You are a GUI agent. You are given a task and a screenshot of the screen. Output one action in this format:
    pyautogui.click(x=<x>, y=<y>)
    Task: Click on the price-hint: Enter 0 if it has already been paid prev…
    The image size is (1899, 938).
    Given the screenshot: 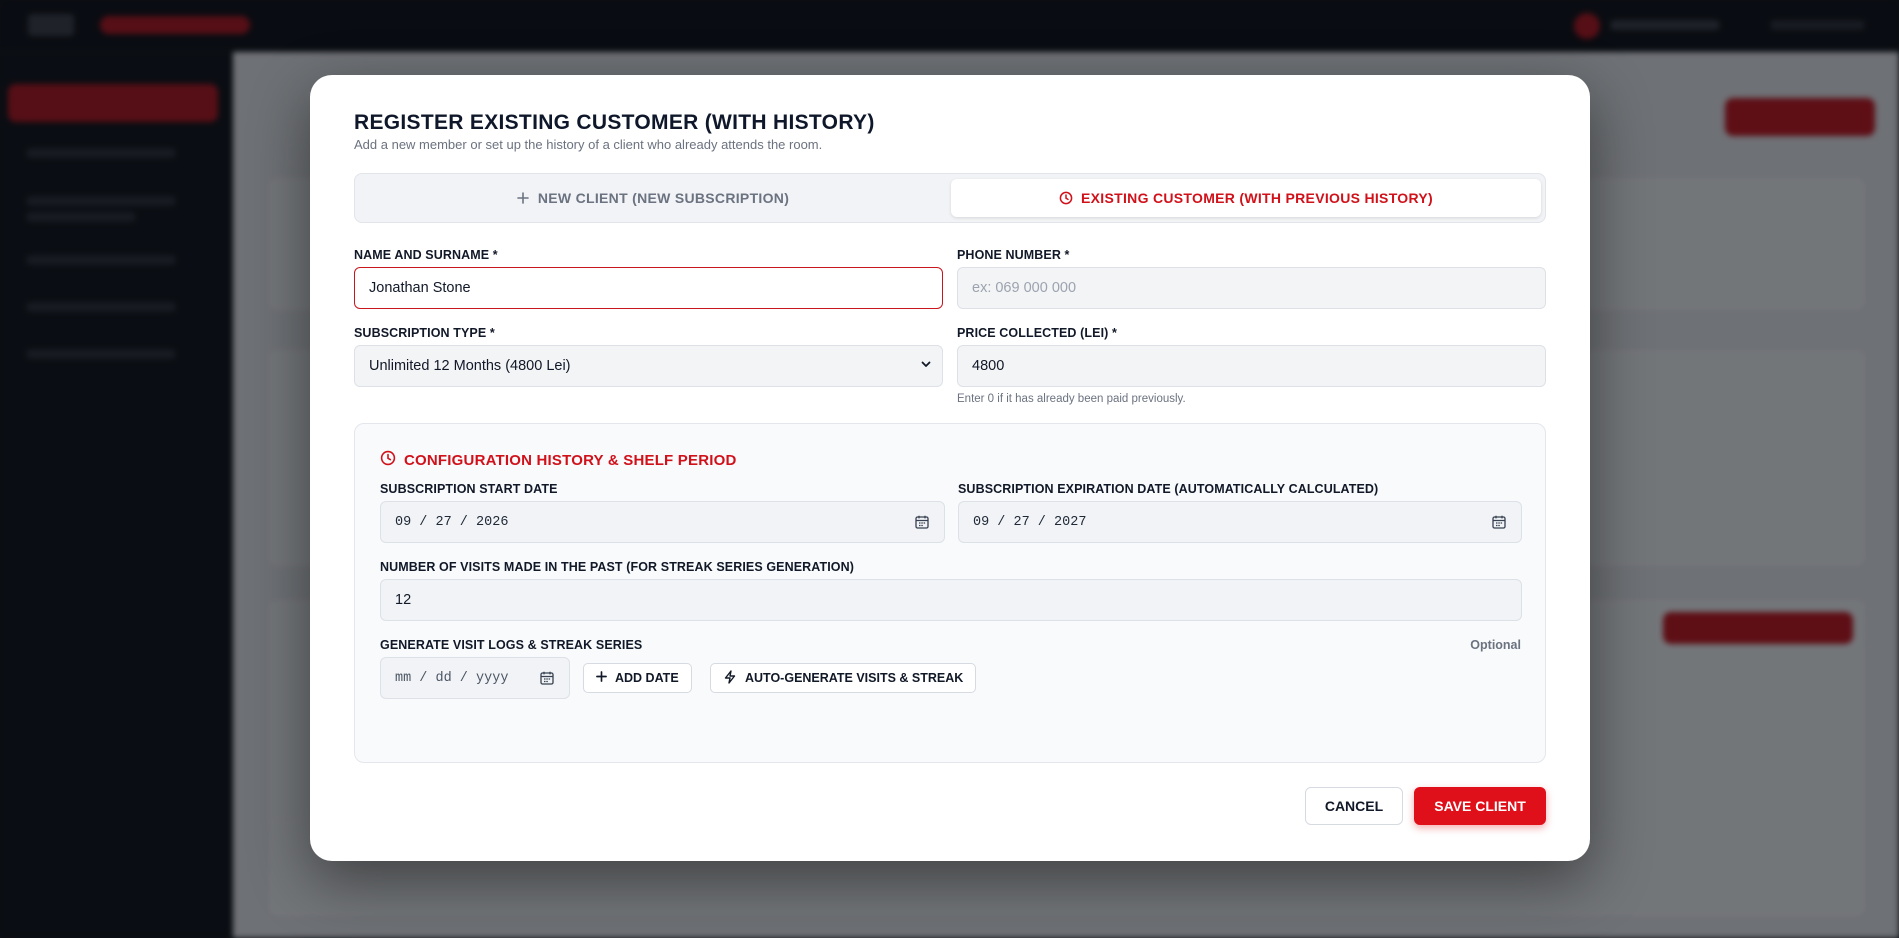 What is the action you would take?
    pyautogui.click(x=1071, y=399)
    